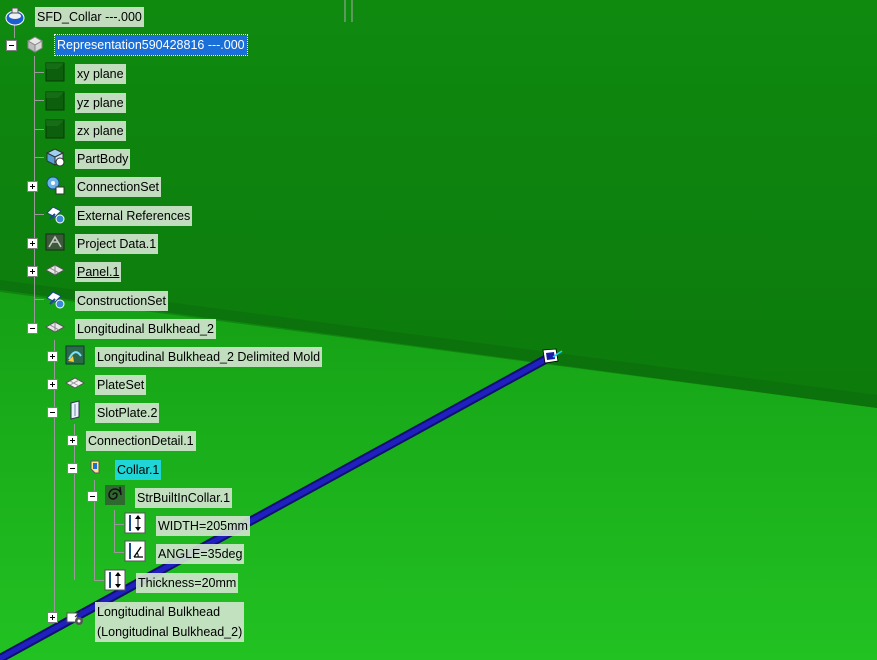 The image size is (877, 660). Describe the element at coordinates (187, 583) in the screenshot. I see `tree-node-thickness-parameter: Thickness=20mm` at that location.